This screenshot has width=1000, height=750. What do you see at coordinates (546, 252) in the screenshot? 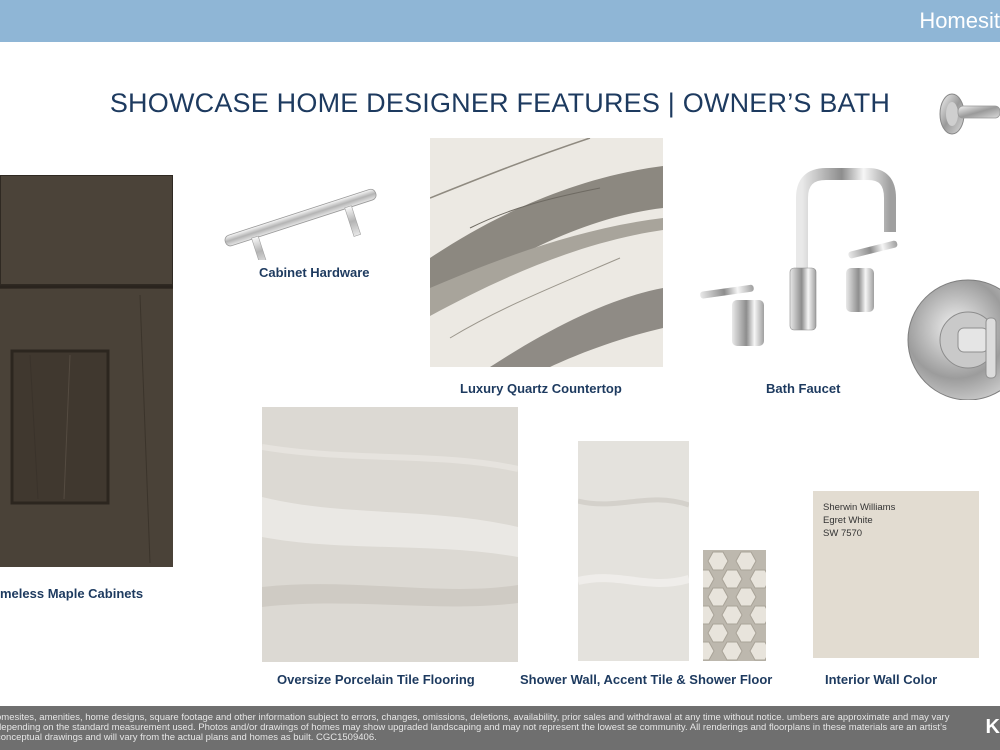
I see `quartz-countertop-image` at bounding box center [546, 252].